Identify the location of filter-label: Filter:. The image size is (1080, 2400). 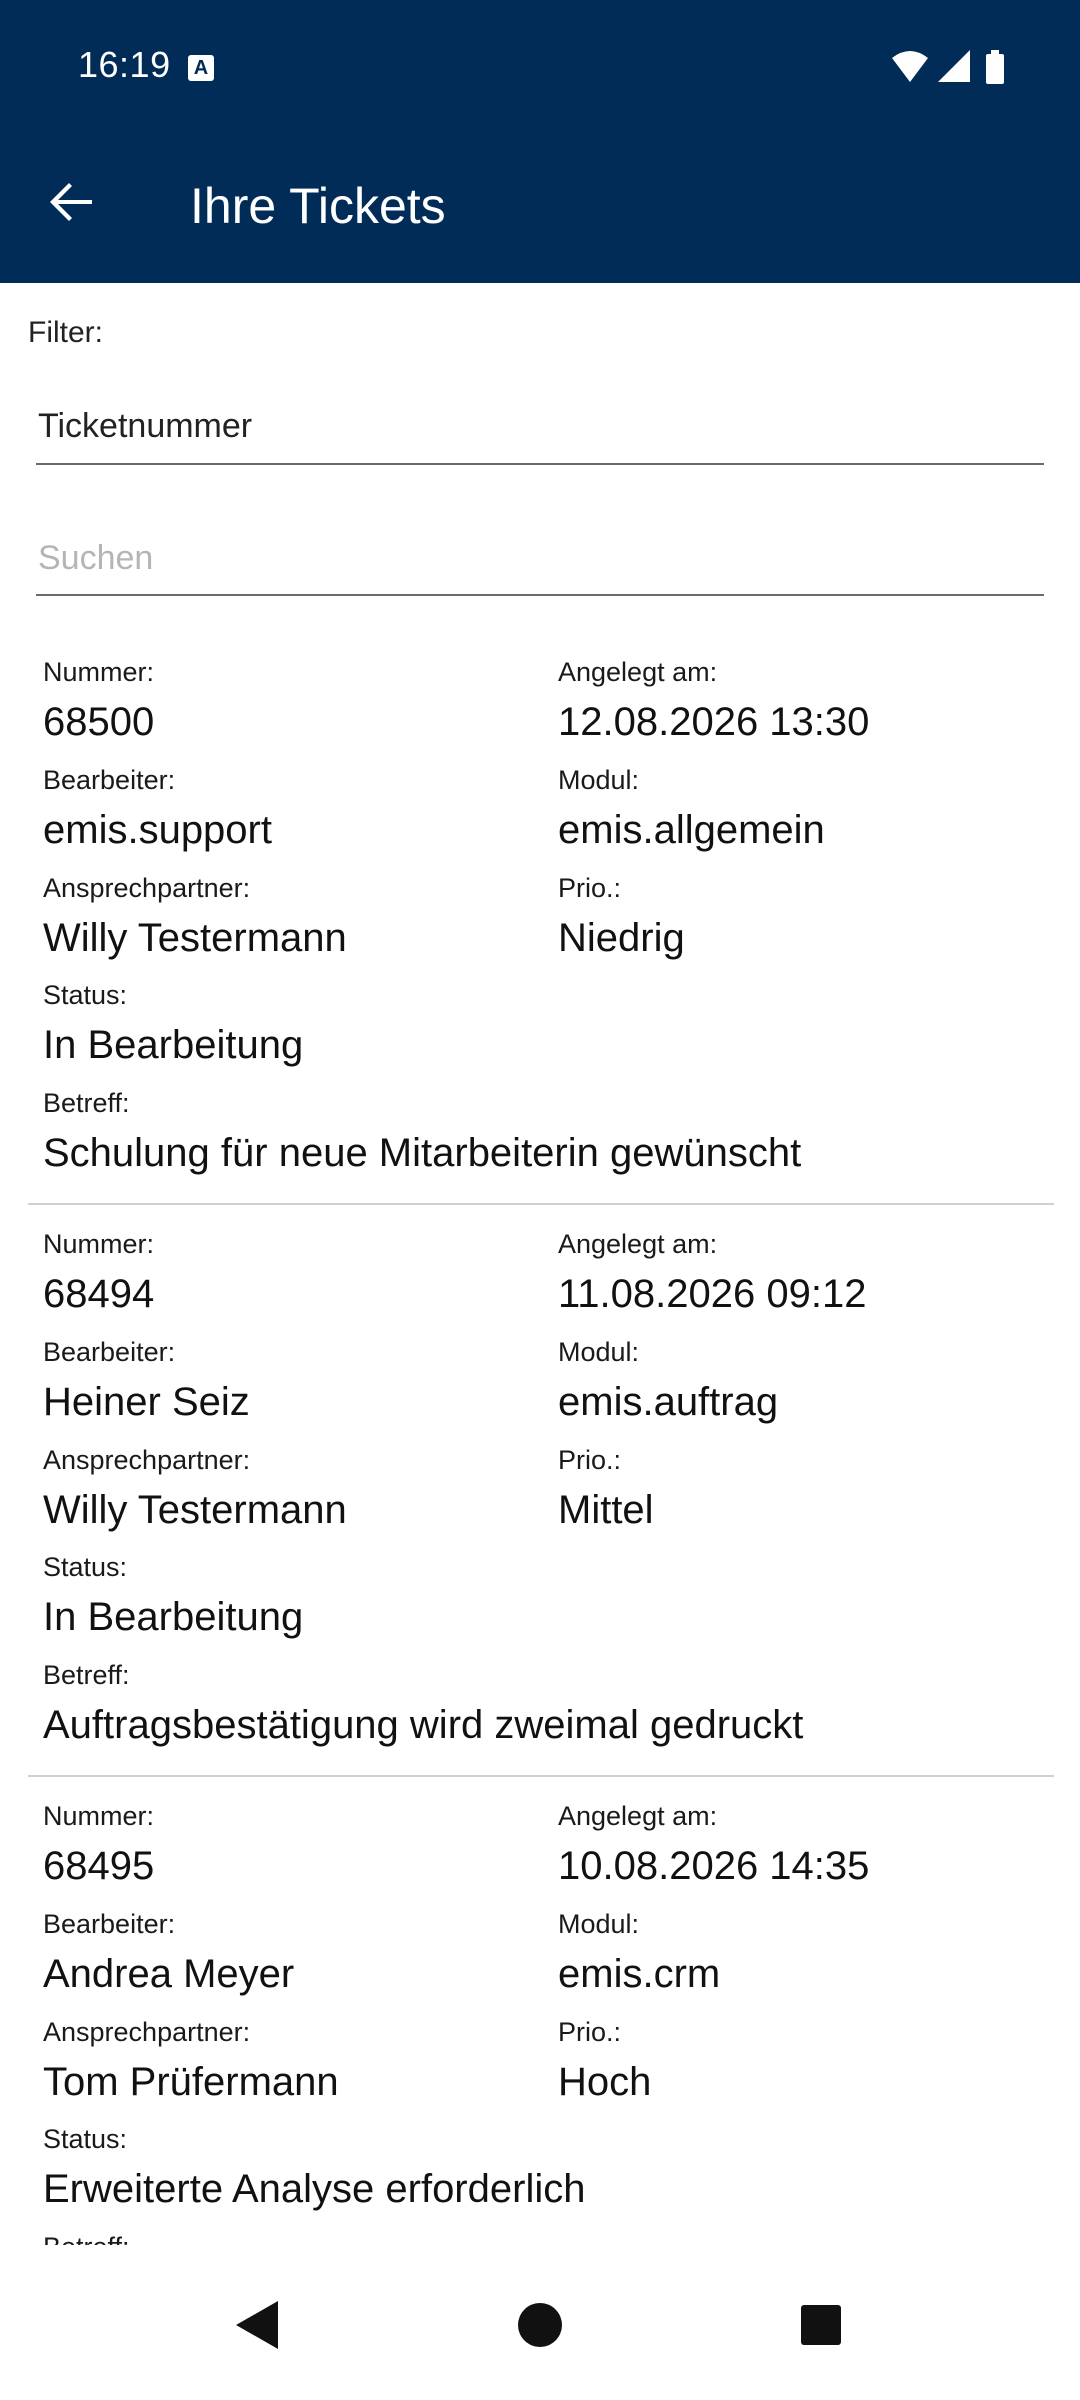
(65, 332).